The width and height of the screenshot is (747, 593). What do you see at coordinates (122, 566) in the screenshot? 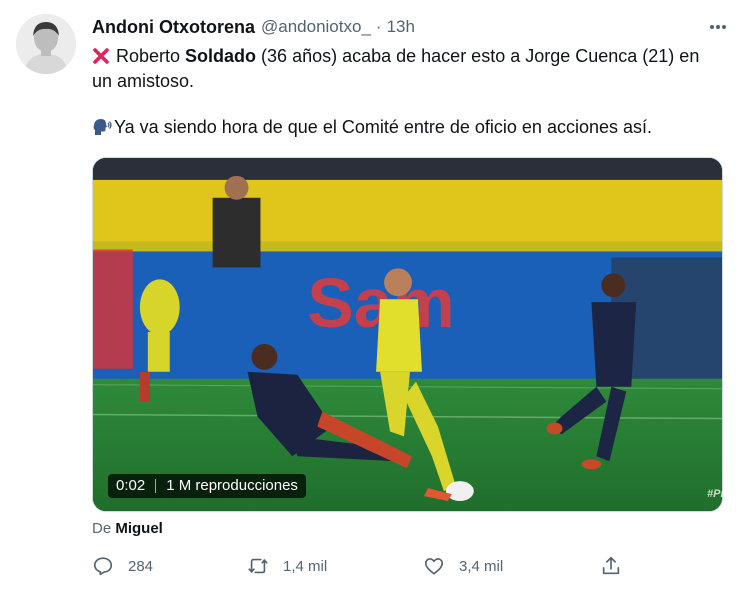
I see `reply-button: 284` at bounding box center [122, 566].